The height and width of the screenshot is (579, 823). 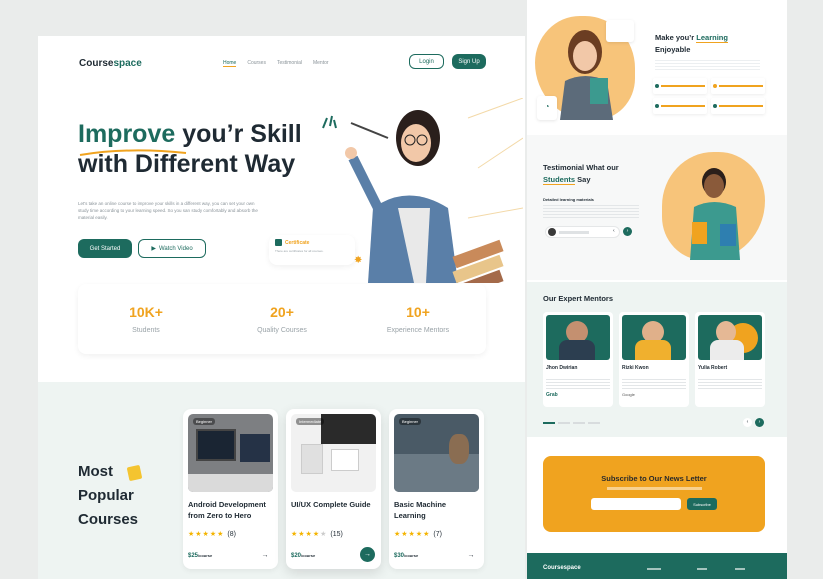 What do you see at coordinates (200, 556) in the screenshot?
I see `course-price: $25/course` at bounding box center [200, 556].